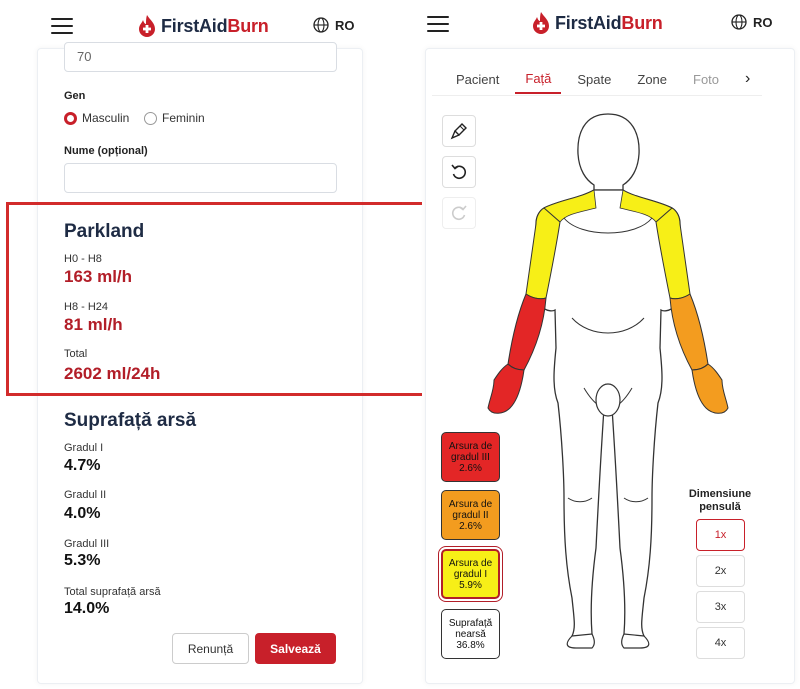  Describe the element at coordinates (106, 118) in the screenshot. I see `gender-option-label: Masculin` at that location.